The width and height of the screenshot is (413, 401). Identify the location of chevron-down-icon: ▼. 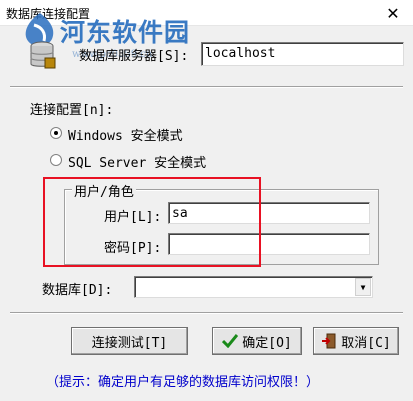
(363, 287).